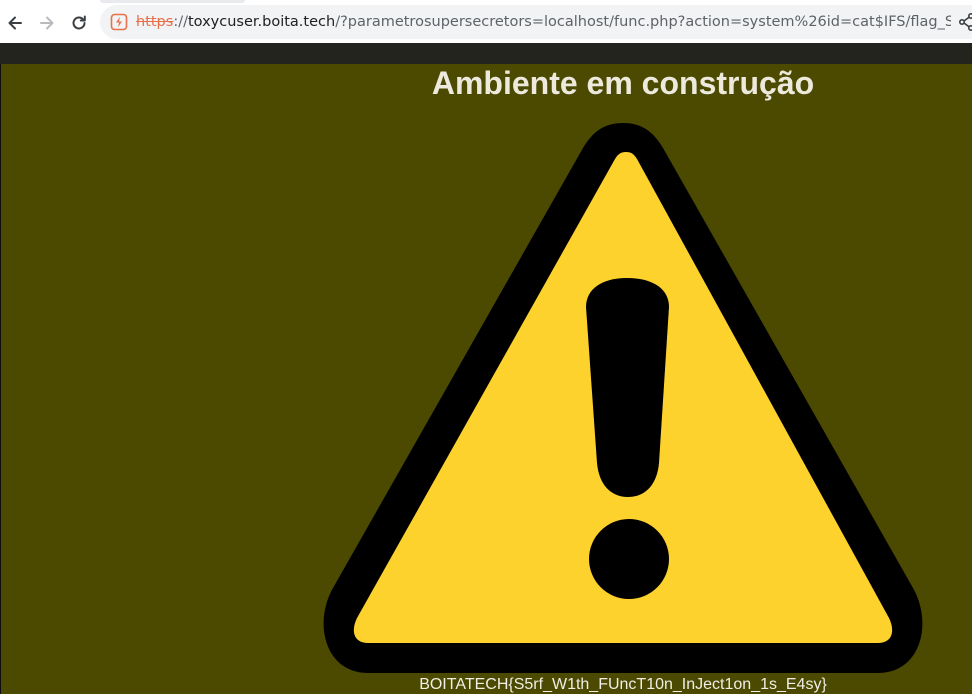 The image size is (972, 694). Describe the element at coordinates (623, 83) in the screenshot. I see `page-title: Ambiente em construção` at that location.